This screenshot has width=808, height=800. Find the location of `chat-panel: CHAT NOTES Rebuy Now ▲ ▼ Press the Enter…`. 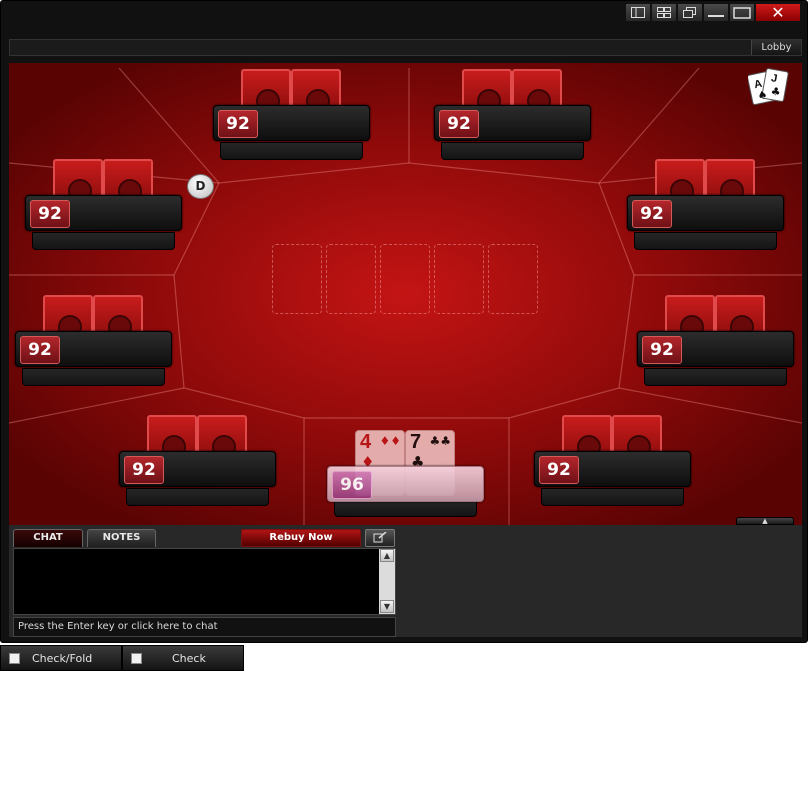

chat-panel: CHAT NOTES Rebuy Now ▲ ▼ Press the Enter… is located at coordinates (204, 583).